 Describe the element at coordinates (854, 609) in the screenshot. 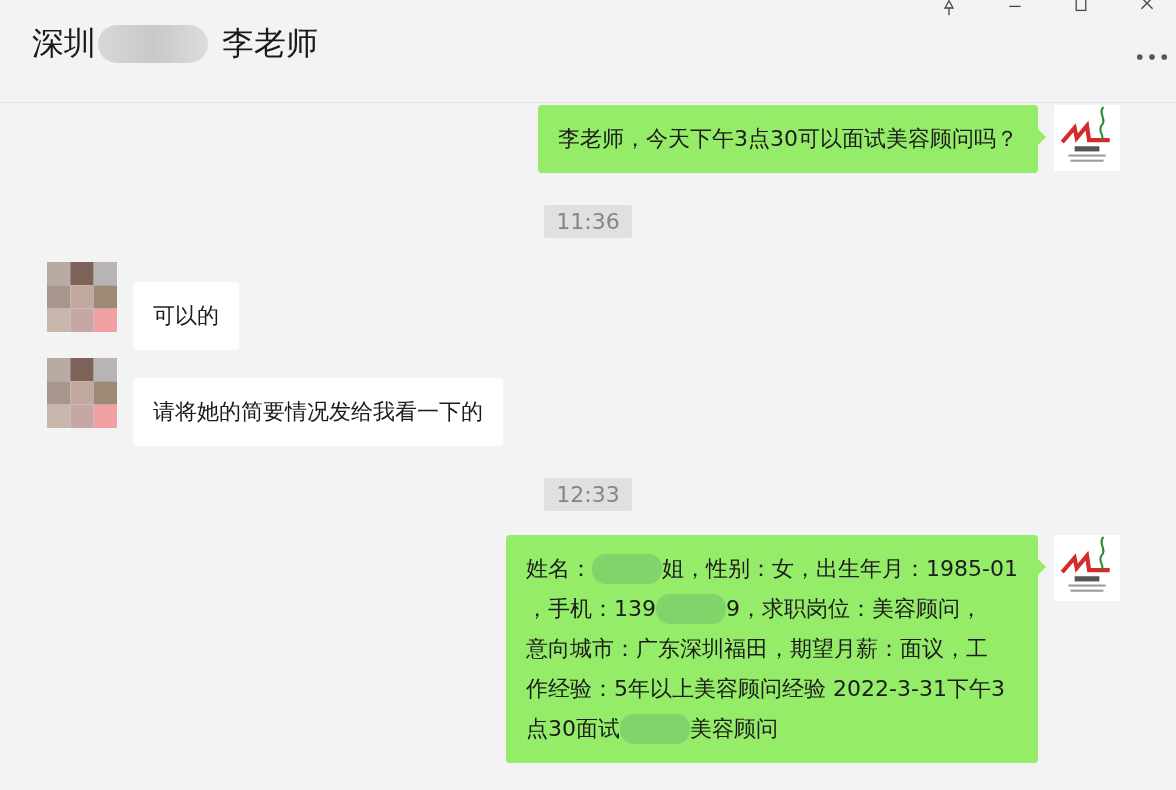

I see `message-text: 9，求职岗位：美容顾问，` at that location.